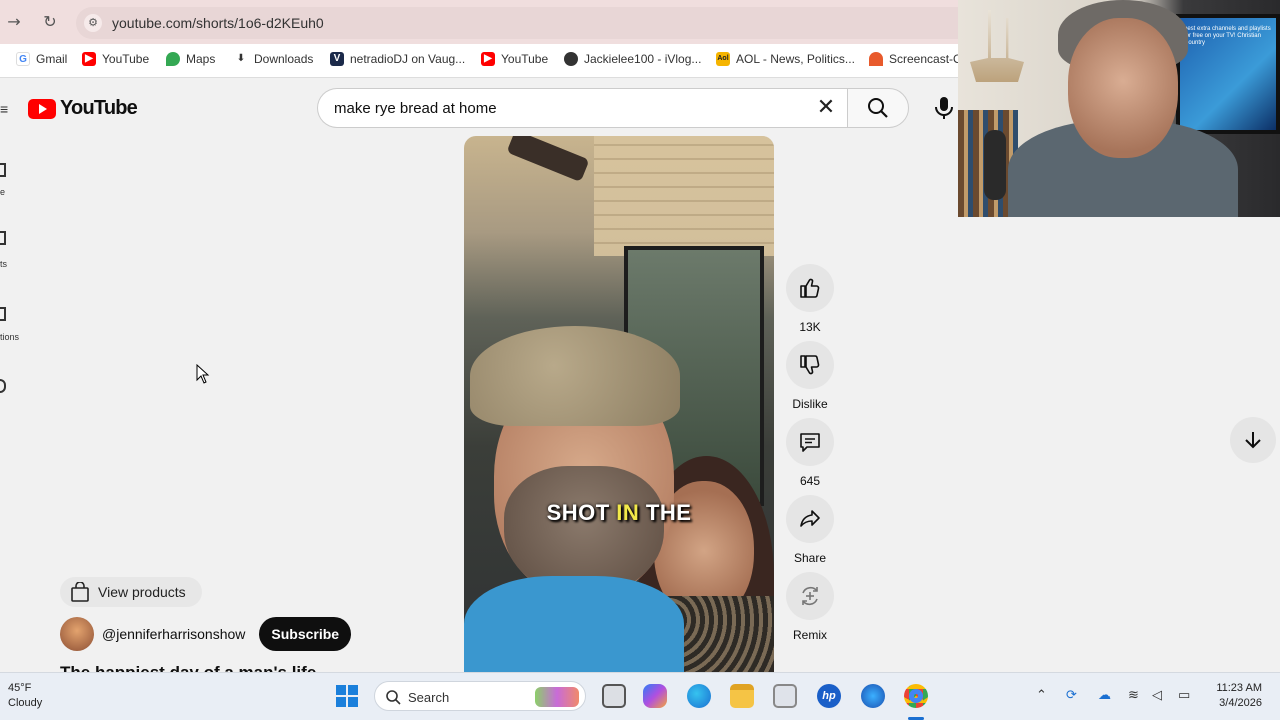  What do you see at coordinates (810, 376) in the screenshot?
I see `dislike-button: Dislike` at bounding box center [810, 376].